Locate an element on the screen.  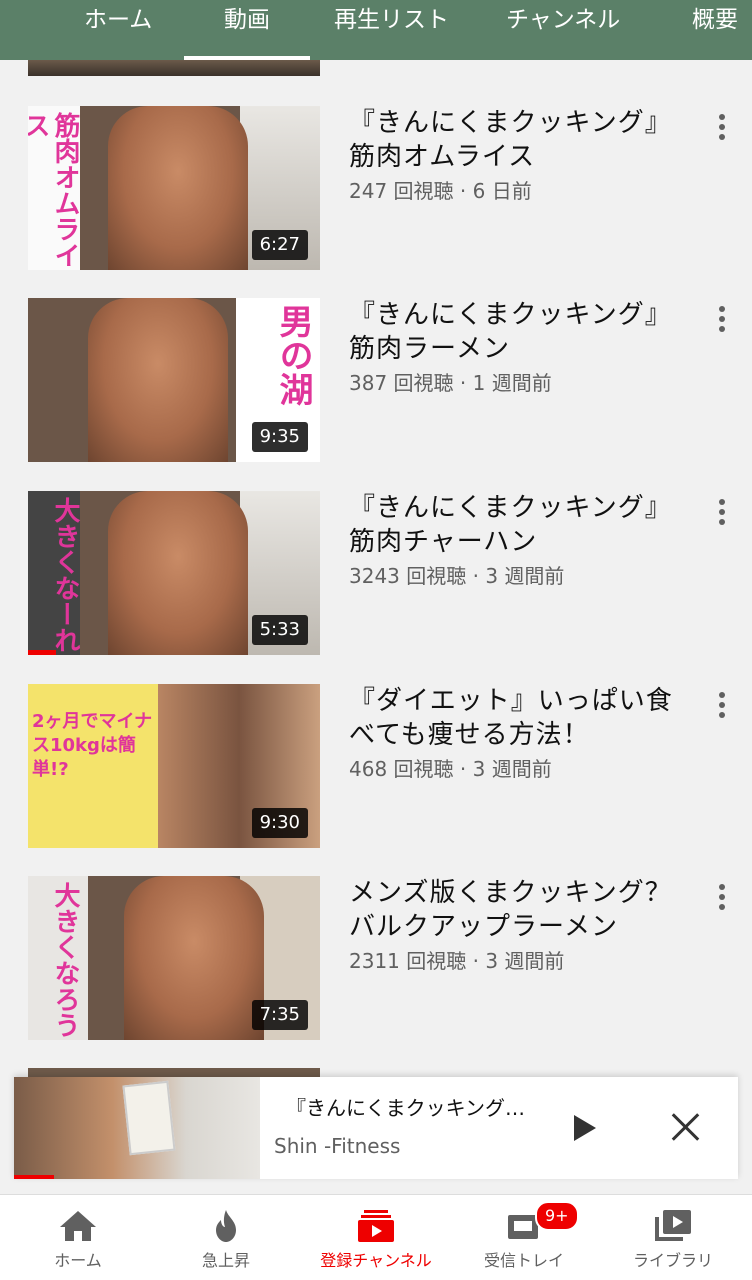
video-meta: 247 回視聴 · 6 日前 is located at coordinates (440, 191).